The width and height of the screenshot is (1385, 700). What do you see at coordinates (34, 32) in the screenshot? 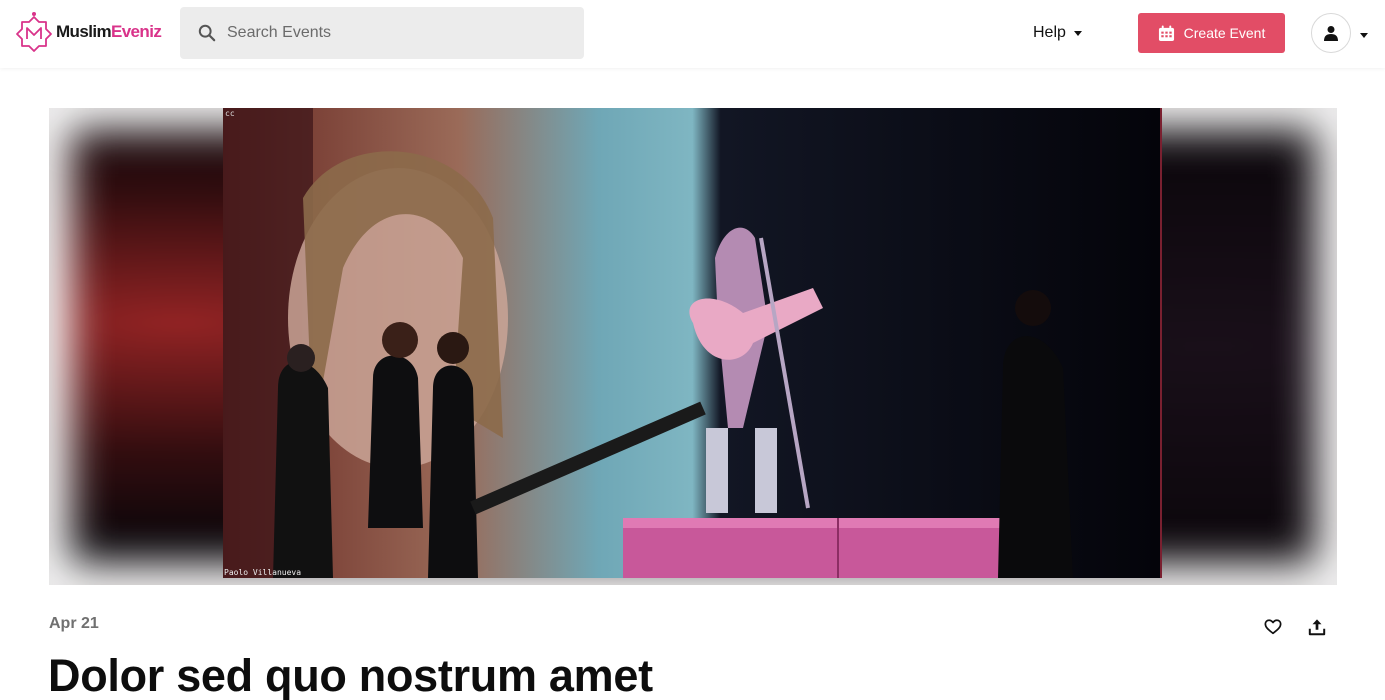
I see `muslimeveniz-logo-icon` at bounding box center [34, 32].